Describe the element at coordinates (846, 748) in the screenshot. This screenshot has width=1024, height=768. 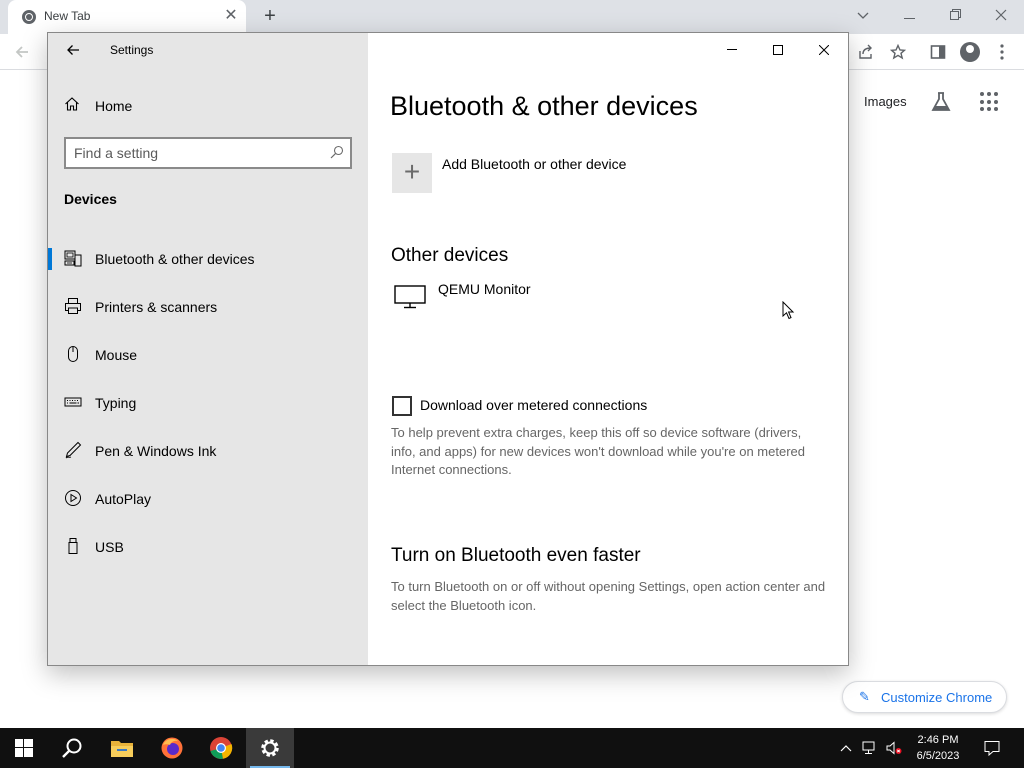
I see `show-hidden-icons-chevron-icon` at that location.